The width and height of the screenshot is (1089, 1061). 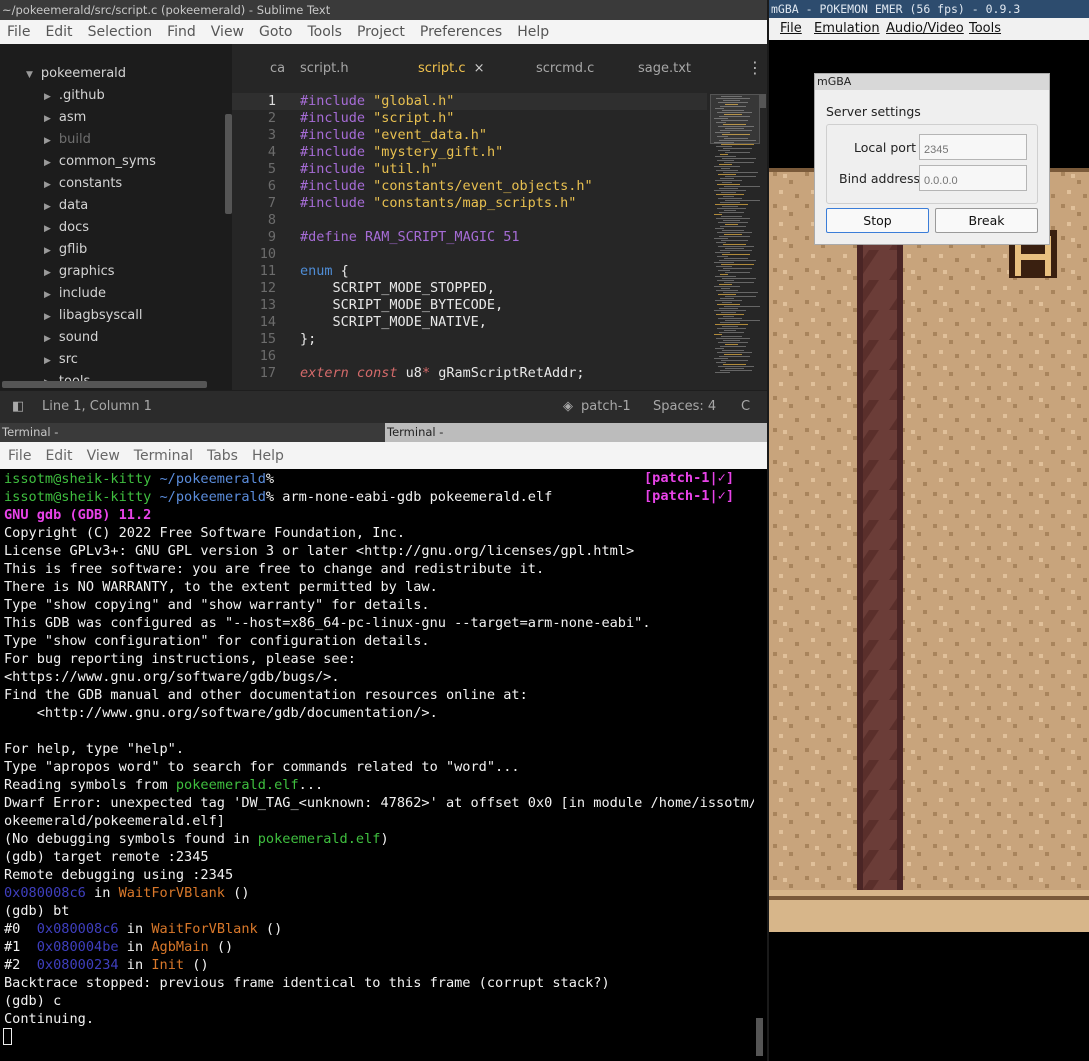 What do you see at coordinates (268, 456) in the screenshot?
I see `terminal-menu-help: Help` at bounding box center [268, 456].